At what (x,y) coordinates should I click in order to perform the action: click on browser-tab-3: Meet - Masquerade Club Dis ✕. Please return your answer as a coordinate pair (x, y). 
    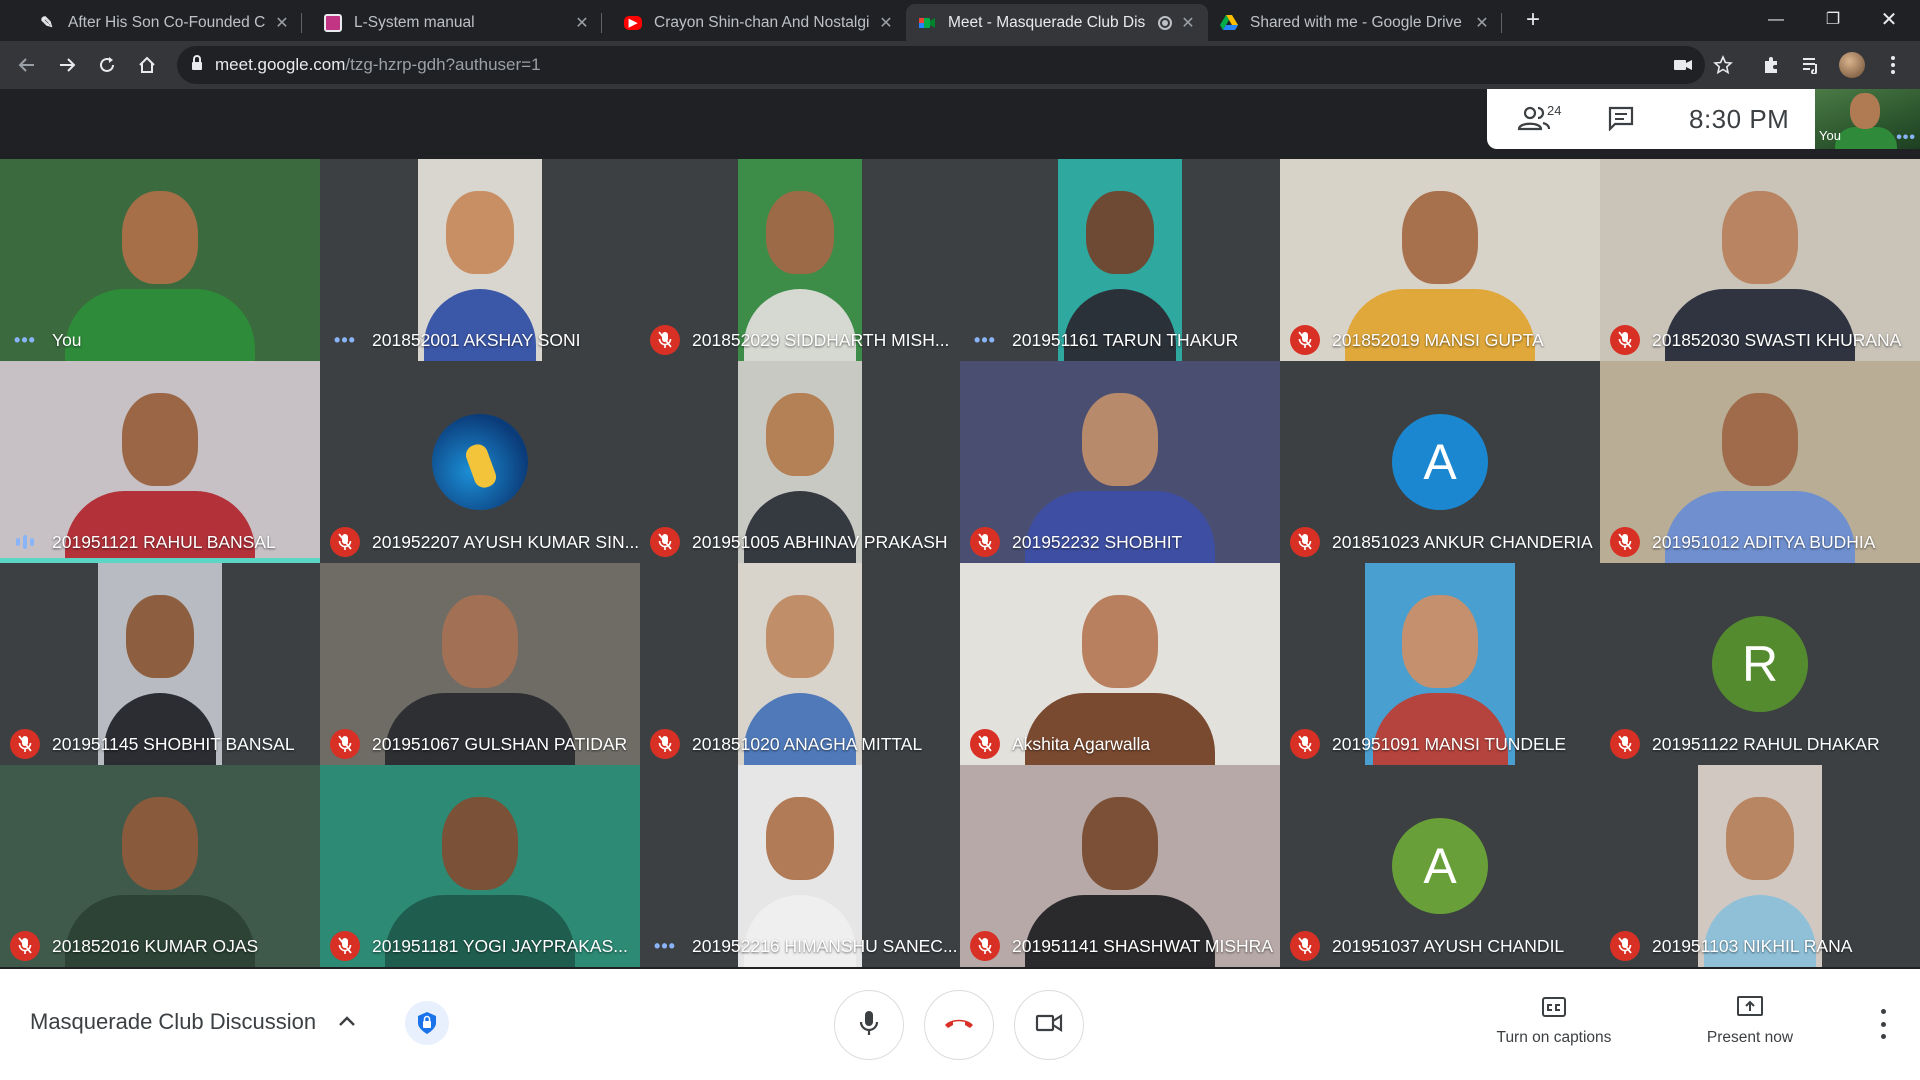
    Looking at the image, I should click on (1057, 22).